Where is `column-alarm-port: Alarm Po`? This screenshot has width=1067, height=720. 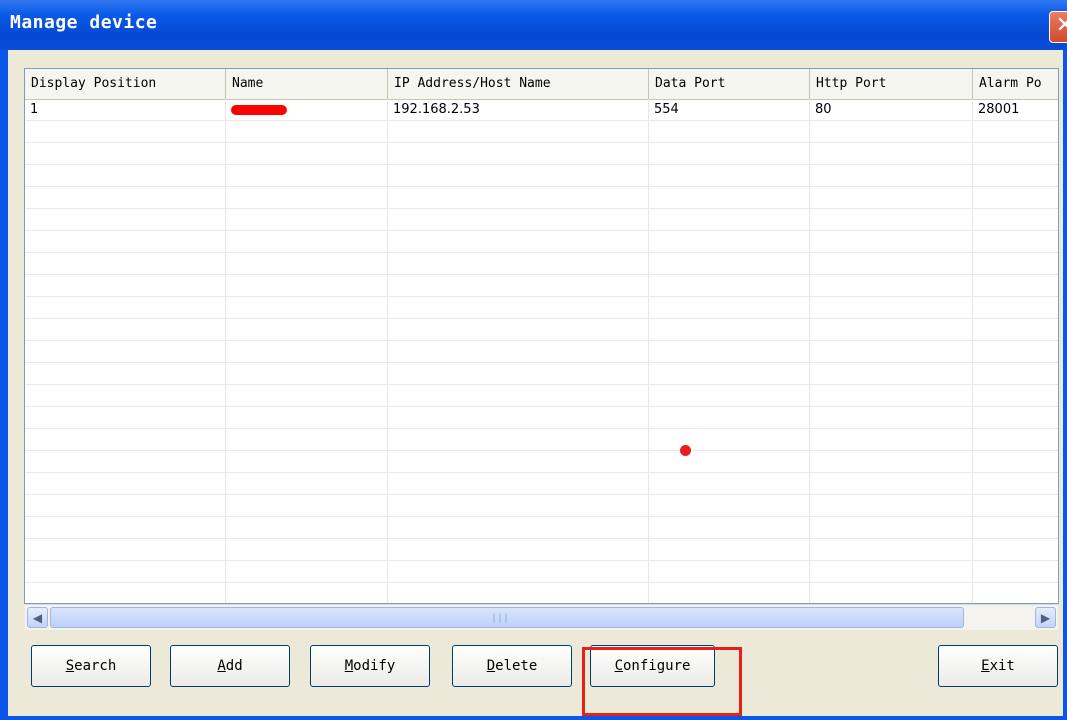
column-alarm-port: Alarm Po is located at coordinates (1015, 84).